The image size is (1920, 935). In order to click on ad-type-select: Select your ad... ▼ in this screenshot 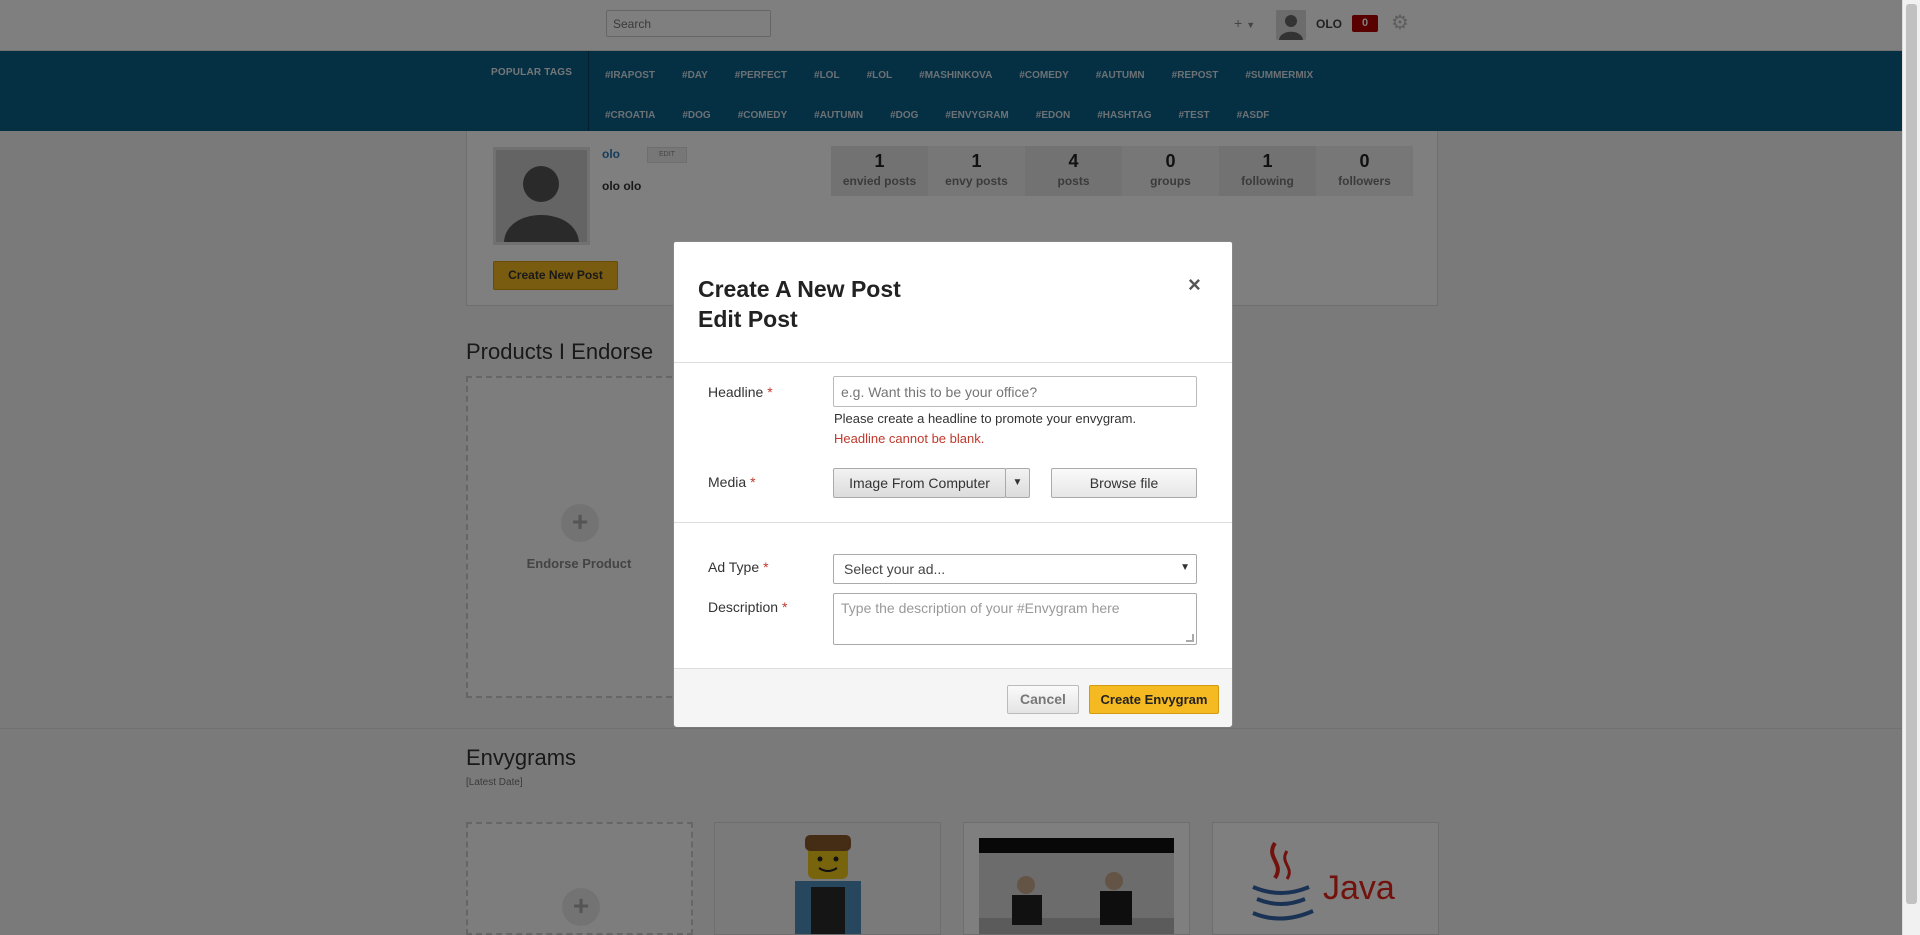, I will do `click(1015, 569)`.